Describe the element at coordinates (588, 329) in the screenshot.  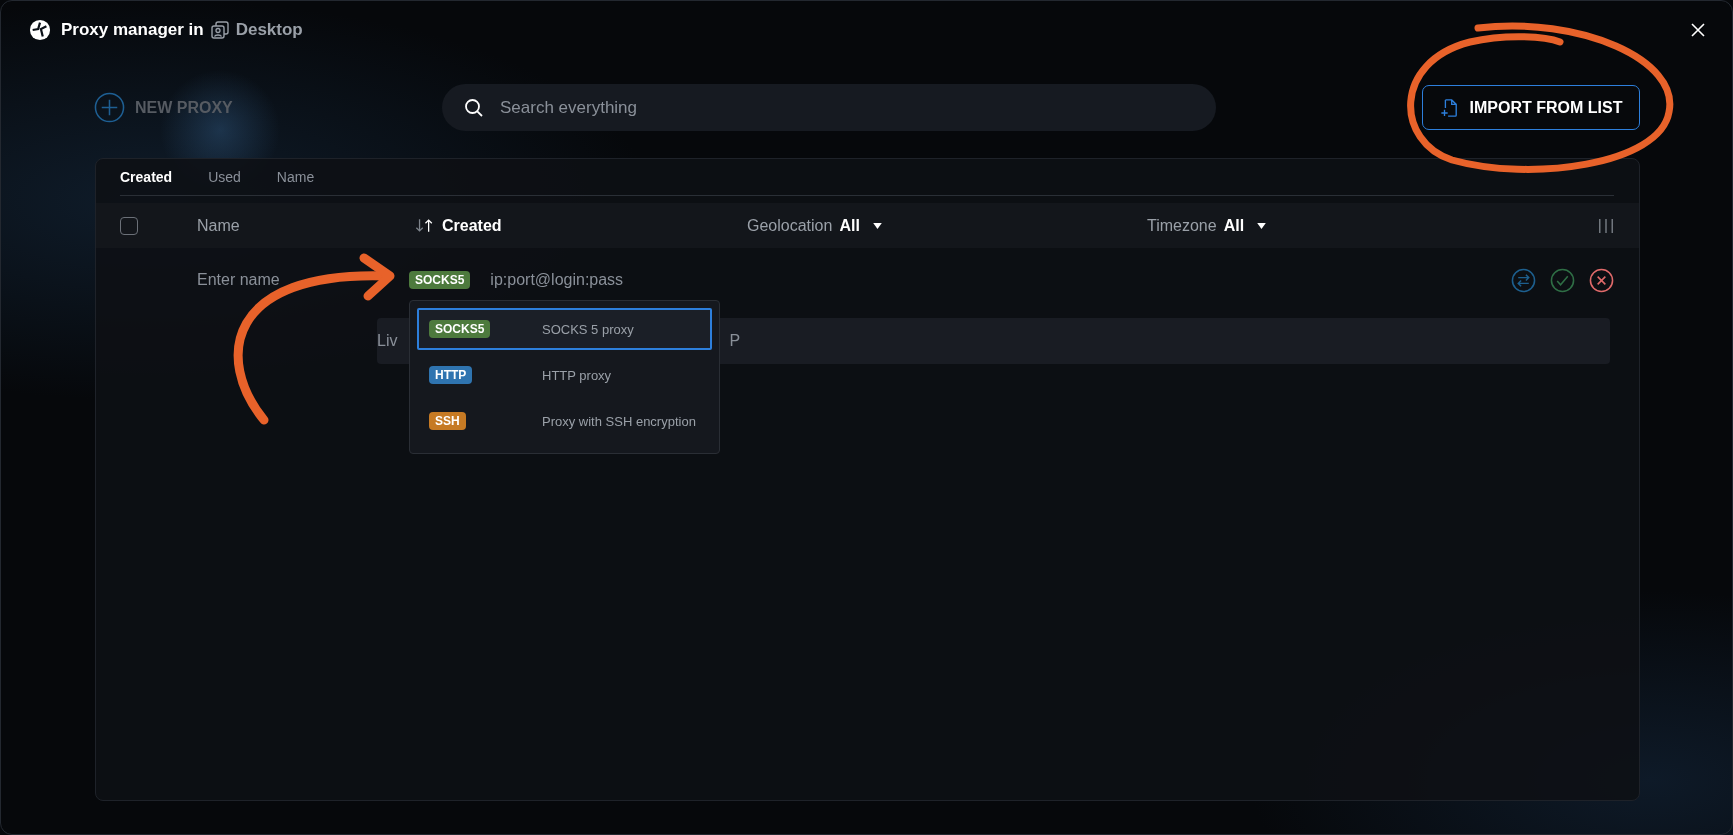
I see `menu-item-description: SOCKS 5 proxy` at that location.